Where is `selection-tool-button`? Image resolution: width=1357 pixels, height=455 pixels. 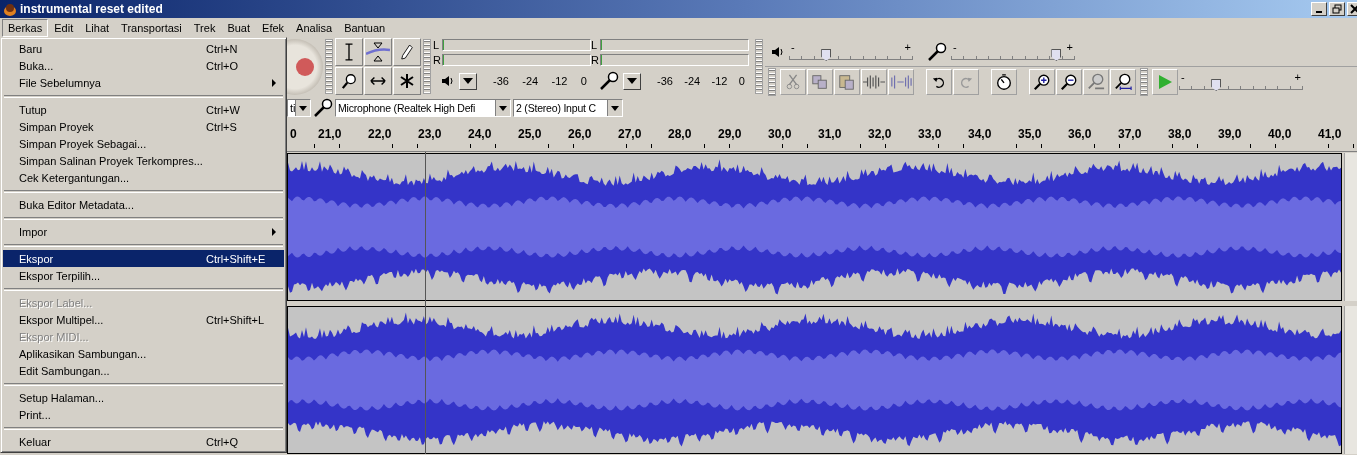 selection-tool-button is located at coordinates (349, 52).